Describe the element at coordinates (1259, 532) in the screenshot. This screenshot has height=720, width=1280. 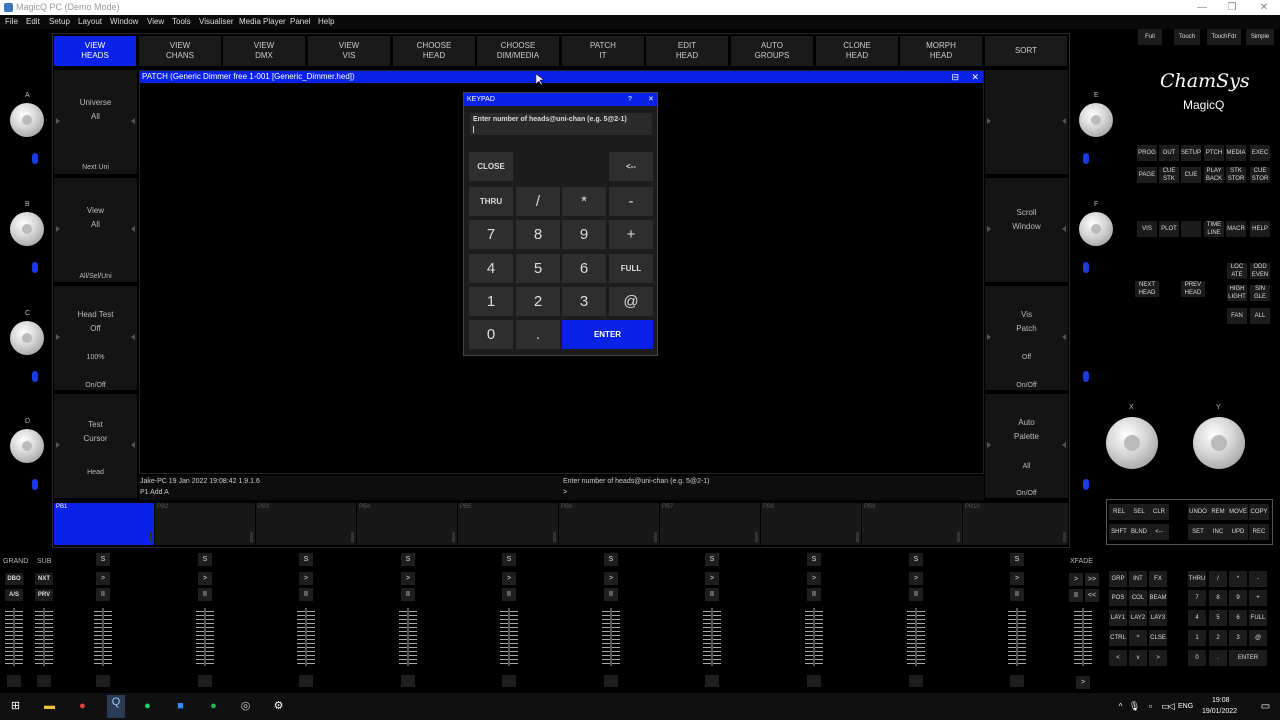
I see `rec-button: REC` at that location.